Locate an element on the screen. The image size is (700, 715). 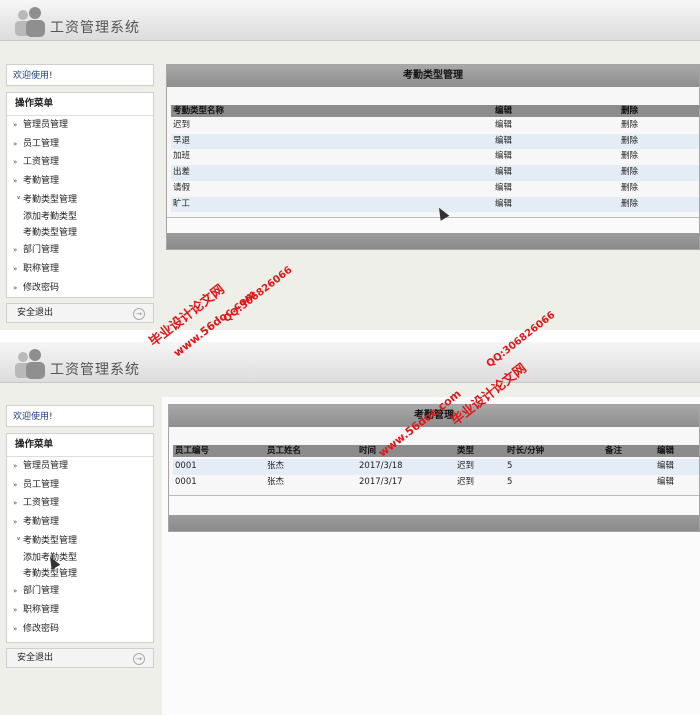
panel-title: 考勤类型管理 is located at coordinates (433, 76).